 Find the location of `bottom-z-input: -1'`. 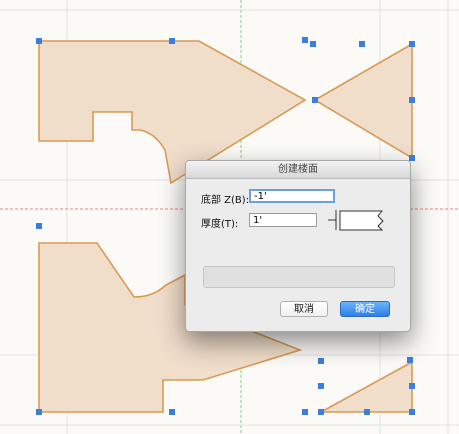

bottom-z-input: -1' is located at coordinates (292, 196).